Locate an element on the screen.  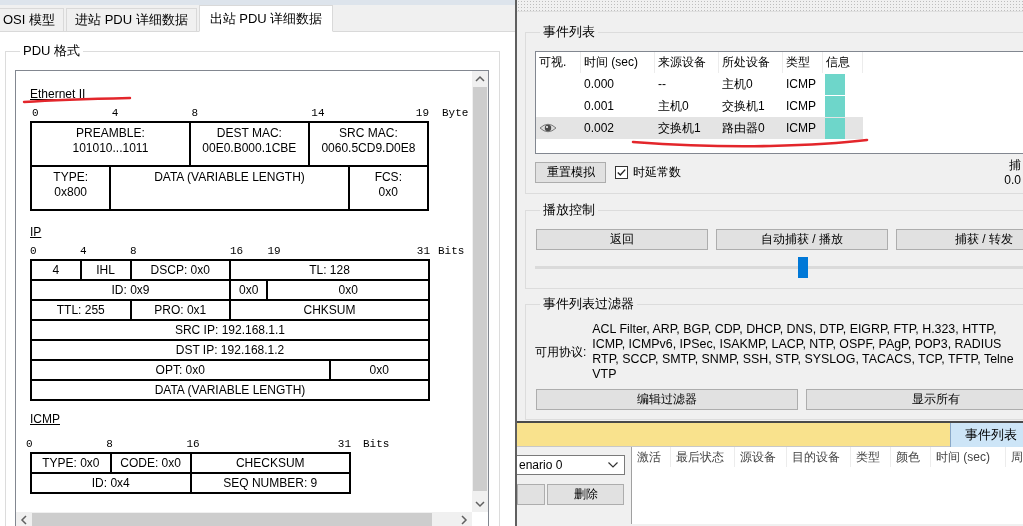
pdu-field: DST IP: 192.168.1.2 is located at coordinates (231, 351).